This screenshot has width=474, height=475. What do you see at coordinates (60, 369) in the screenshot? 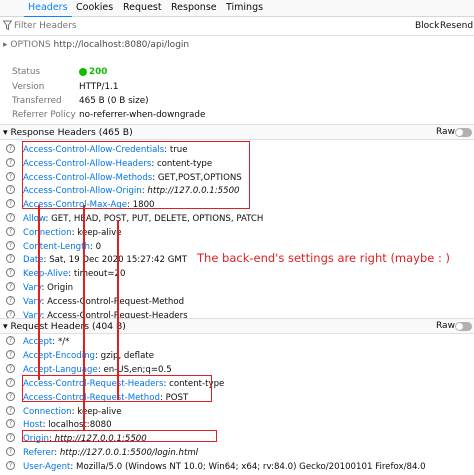
I see `header-name: Accept-Language` at bounding box center [60, 369].